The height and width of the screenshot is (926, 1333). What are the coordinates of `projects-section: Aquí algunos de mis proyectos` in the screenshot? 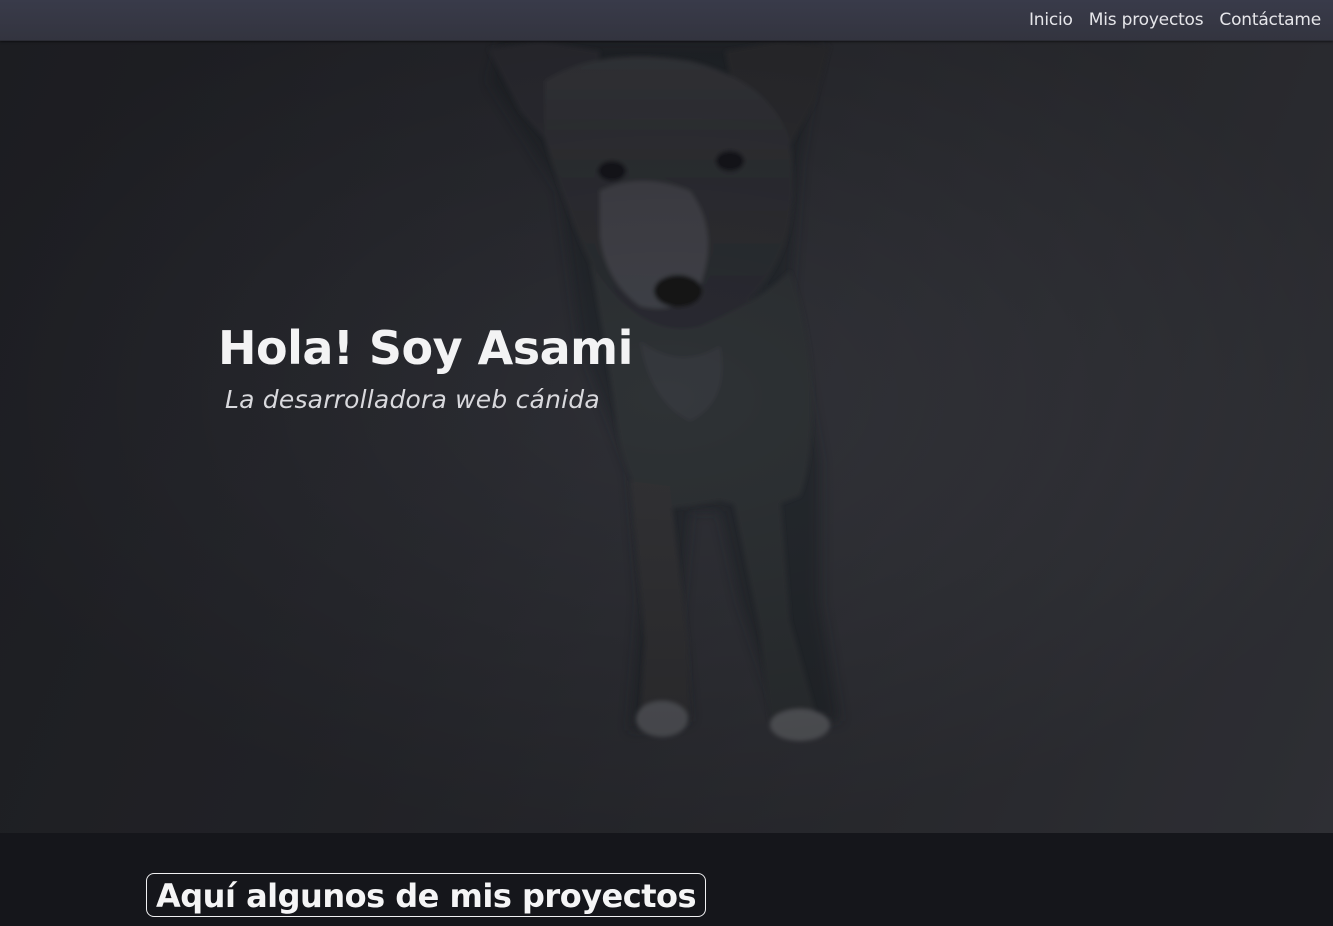 It's located at (666, 879).